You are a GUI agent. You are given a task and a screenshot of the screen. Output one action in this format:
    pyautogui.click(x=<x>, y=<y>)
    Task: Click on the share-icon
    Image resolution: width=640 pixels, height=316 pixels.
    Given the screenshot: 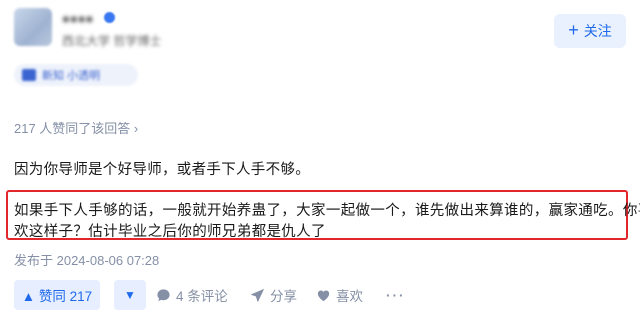 What is the action you would take?
    pyautogui.click(x=257, y=295)
    